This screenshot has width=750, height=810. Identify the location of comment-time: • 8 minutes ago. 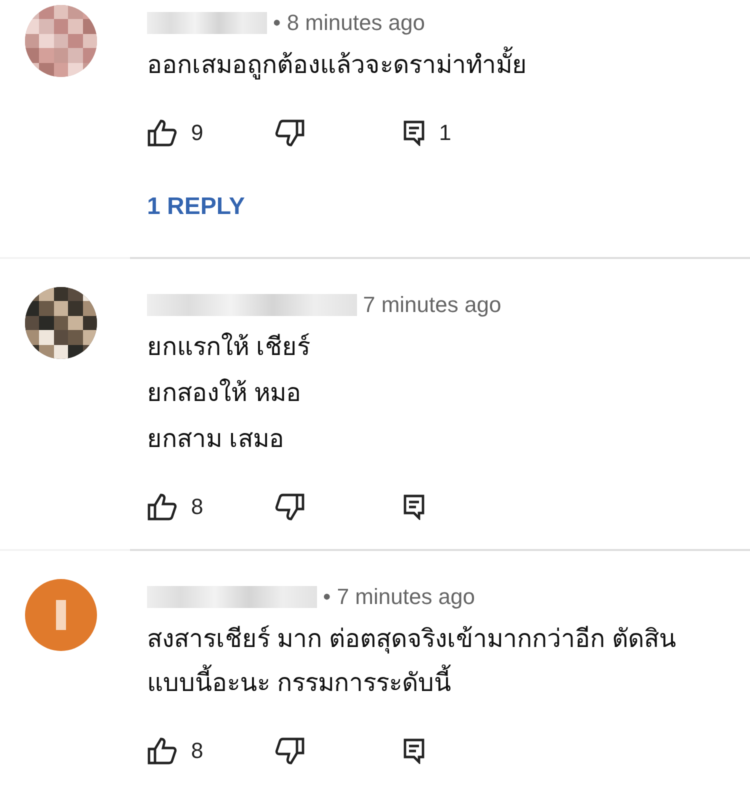
(349, 23).